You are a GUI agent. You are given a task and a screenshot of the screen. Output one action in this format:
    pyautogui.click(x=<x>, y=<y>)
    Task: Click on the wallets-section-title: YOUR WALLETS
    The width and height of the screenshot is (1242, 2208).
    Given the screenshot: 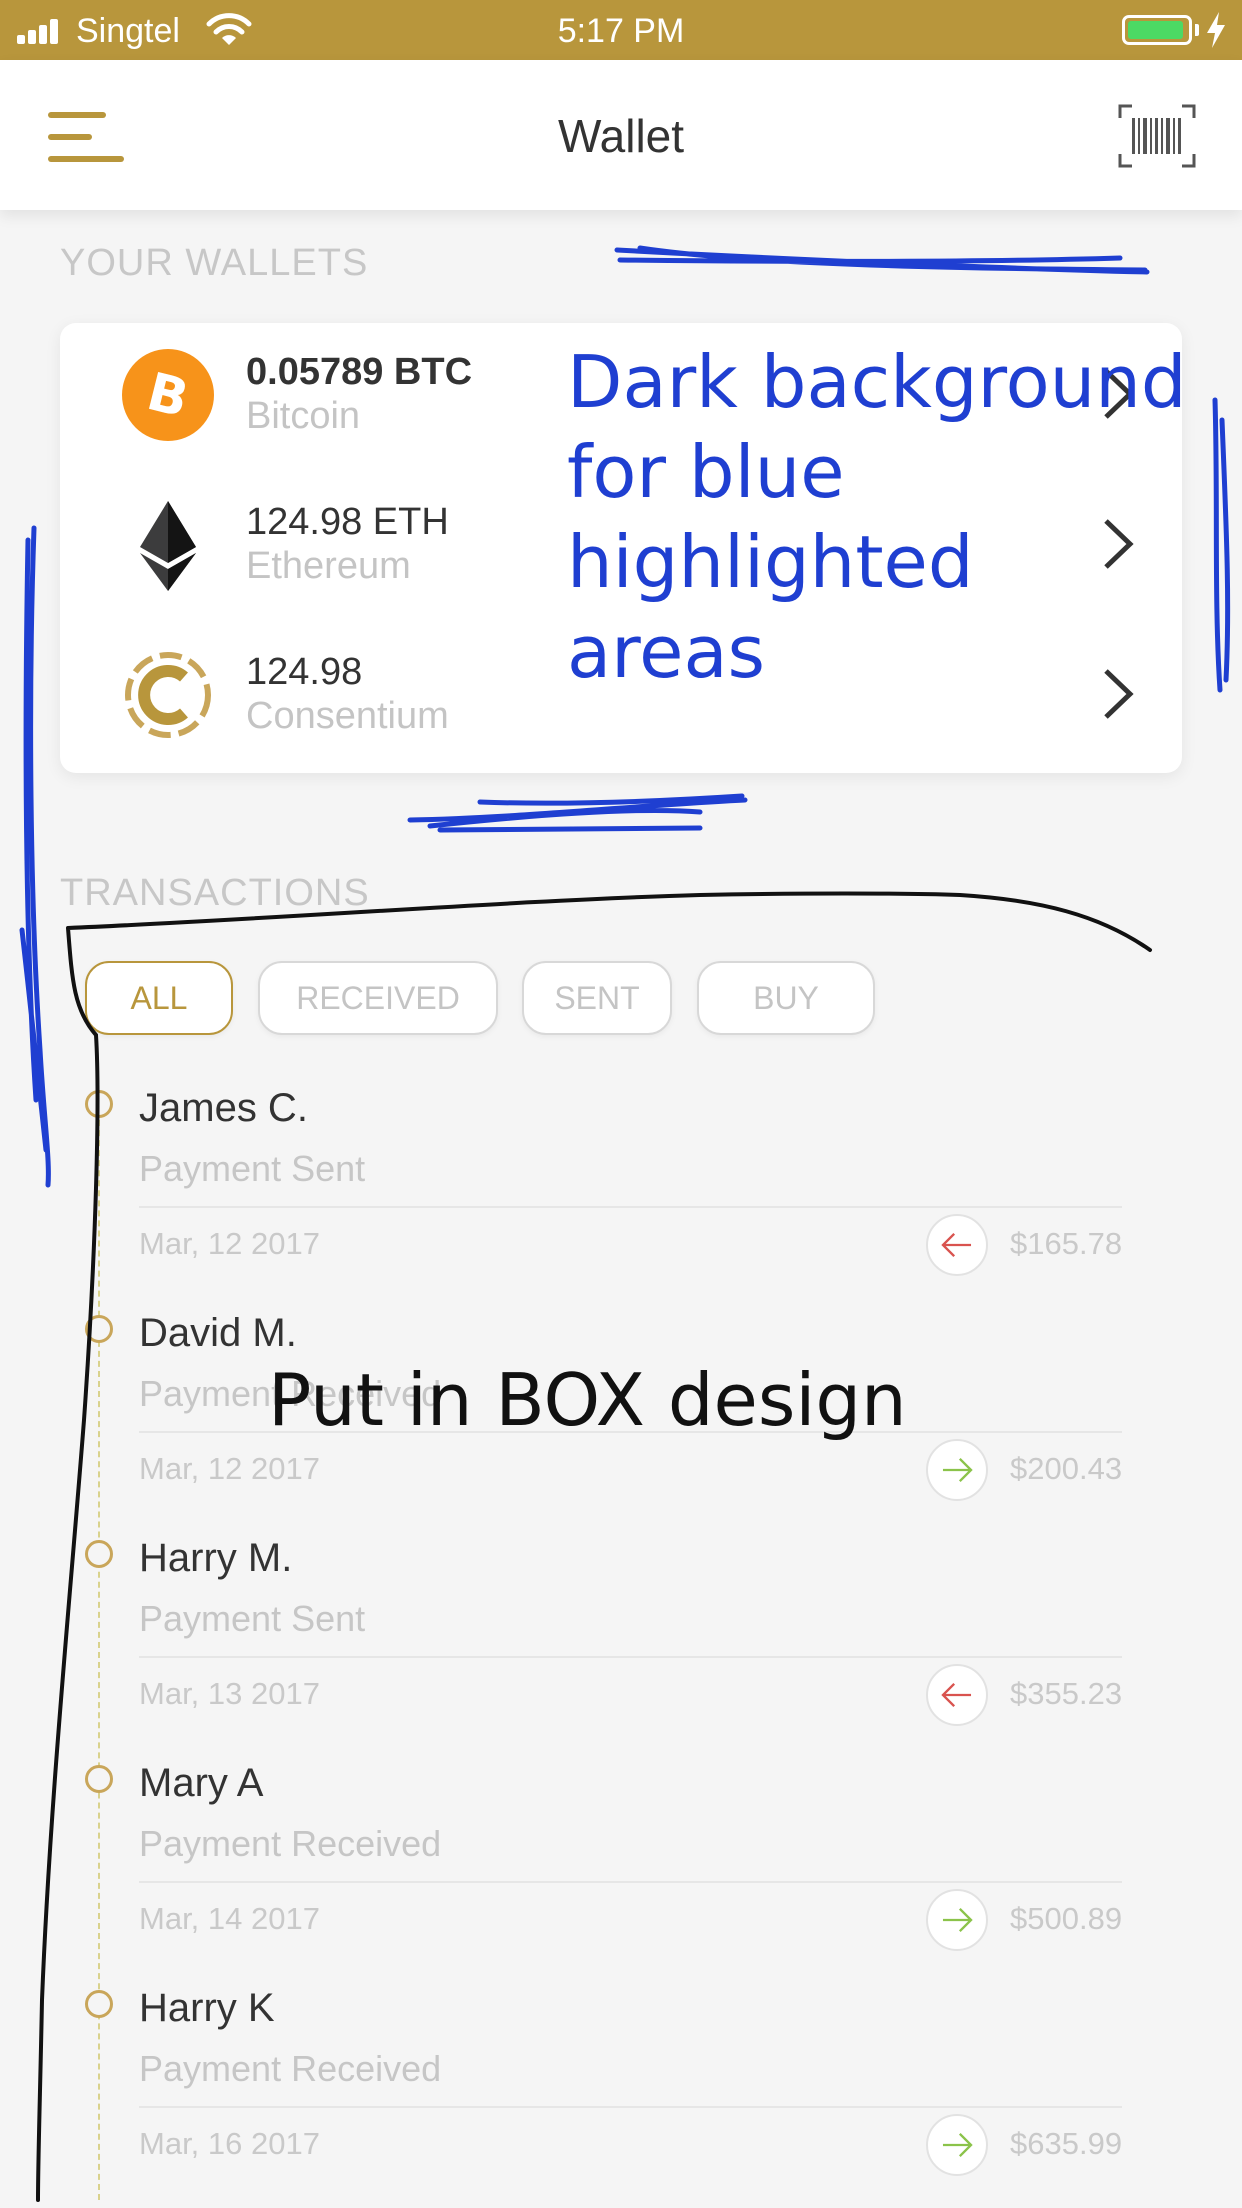 What is the action you would take?
    pyautogui.click(x=214, y=263)
    